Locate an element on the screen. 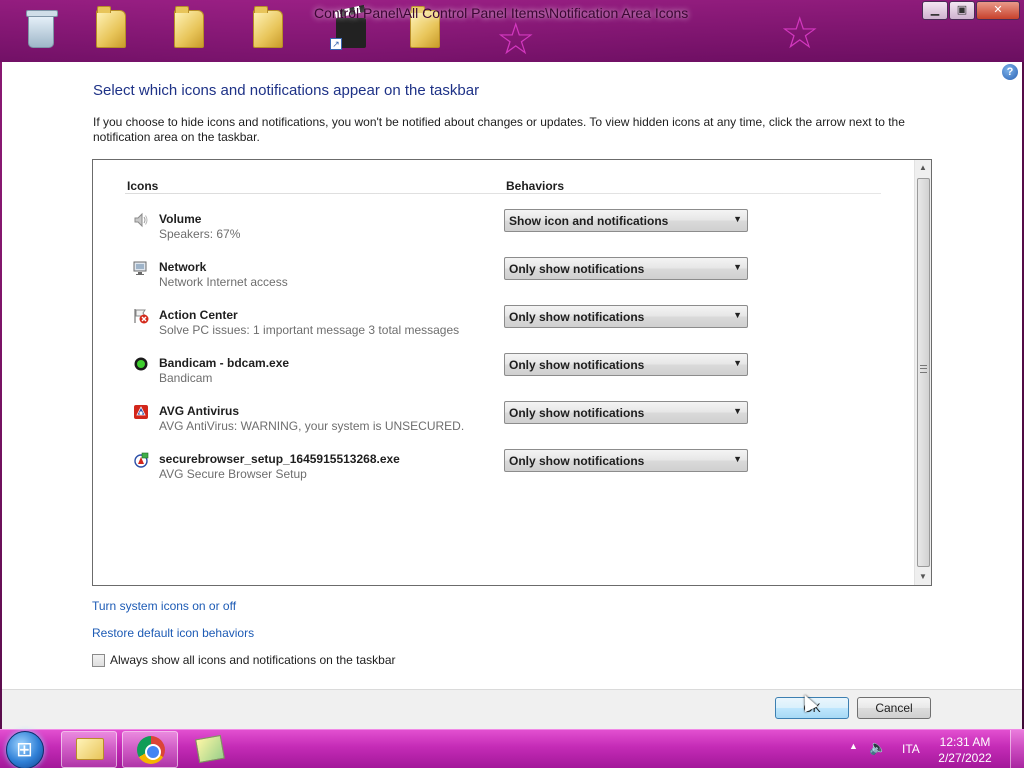  column-header-behaviors: Behaviors is located at coordinates (535, 186).